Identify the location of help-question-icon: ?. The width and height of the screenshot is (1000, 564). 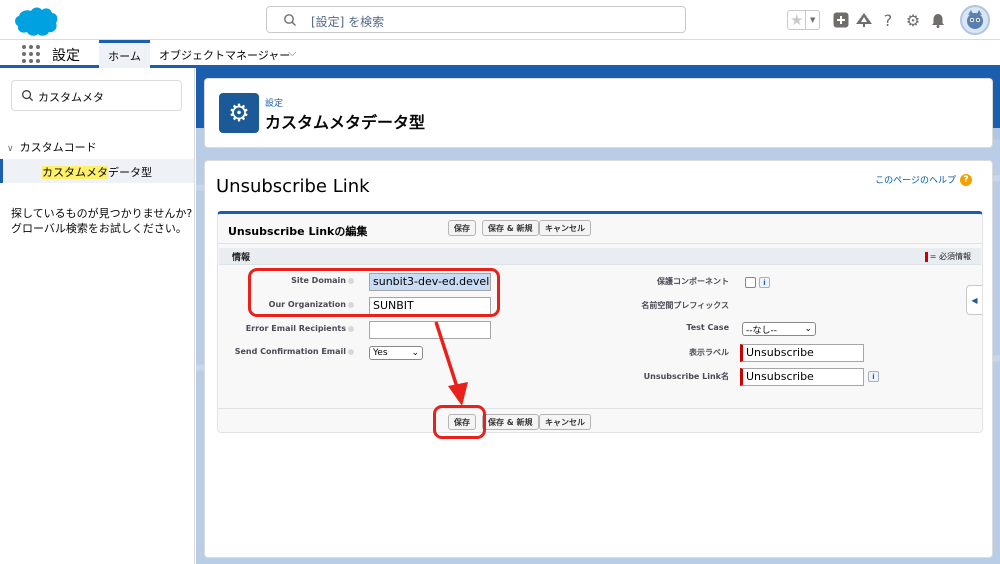
(966, 179).